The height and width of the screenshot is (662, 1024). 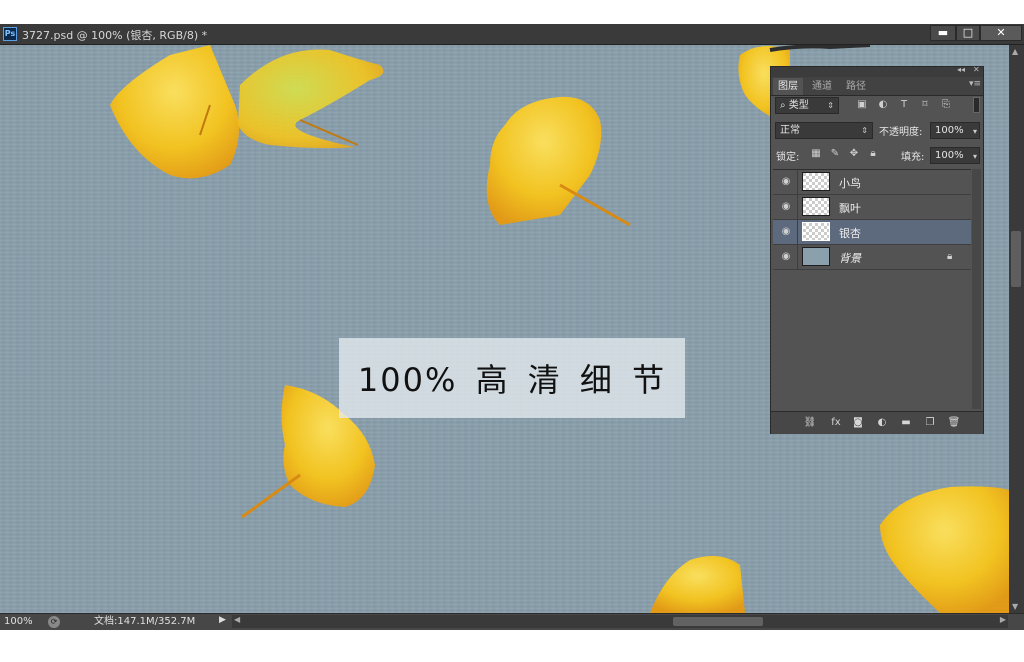 What do you see at coordinates (882, 423) in the screenshot?
I see `adjustment-layer-icon: ◐` at bounding box center [882, 423].